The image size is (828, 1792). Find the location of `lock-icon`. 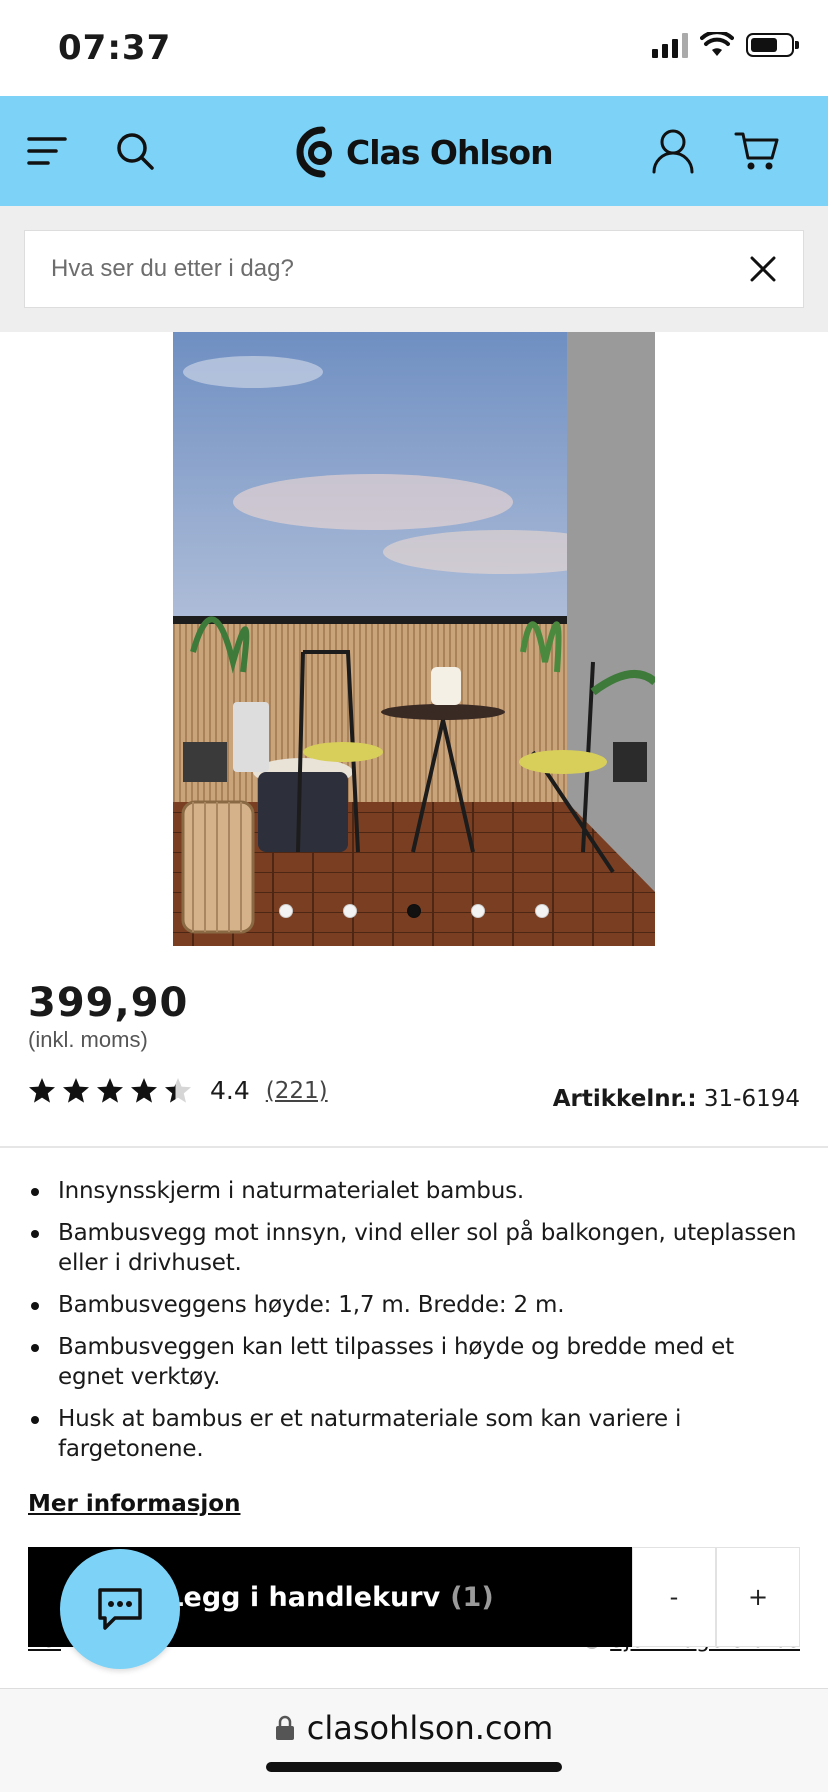

lock-icon is located at coordinates (284, 1727).